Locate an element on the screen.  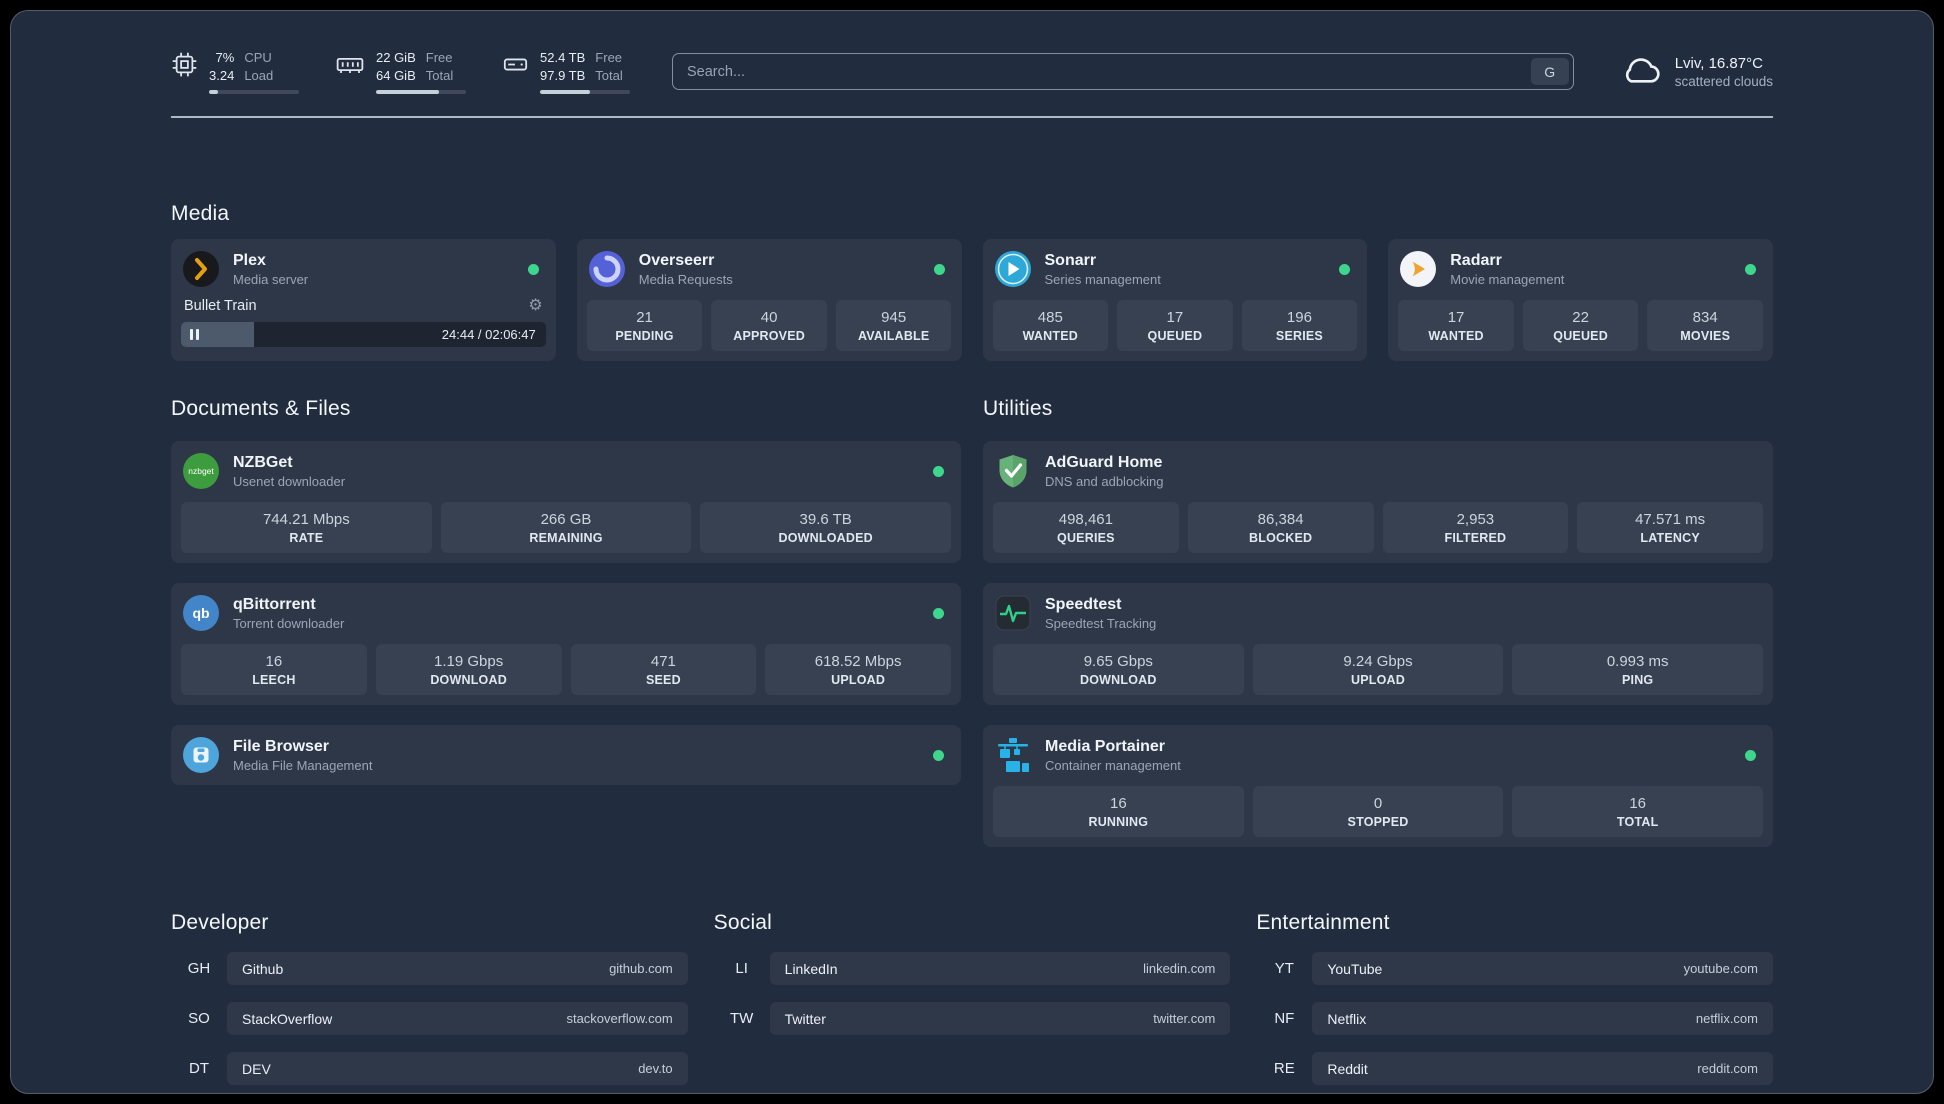
settings-gear-icon: ⚙ is located at coordinates (535, 306).